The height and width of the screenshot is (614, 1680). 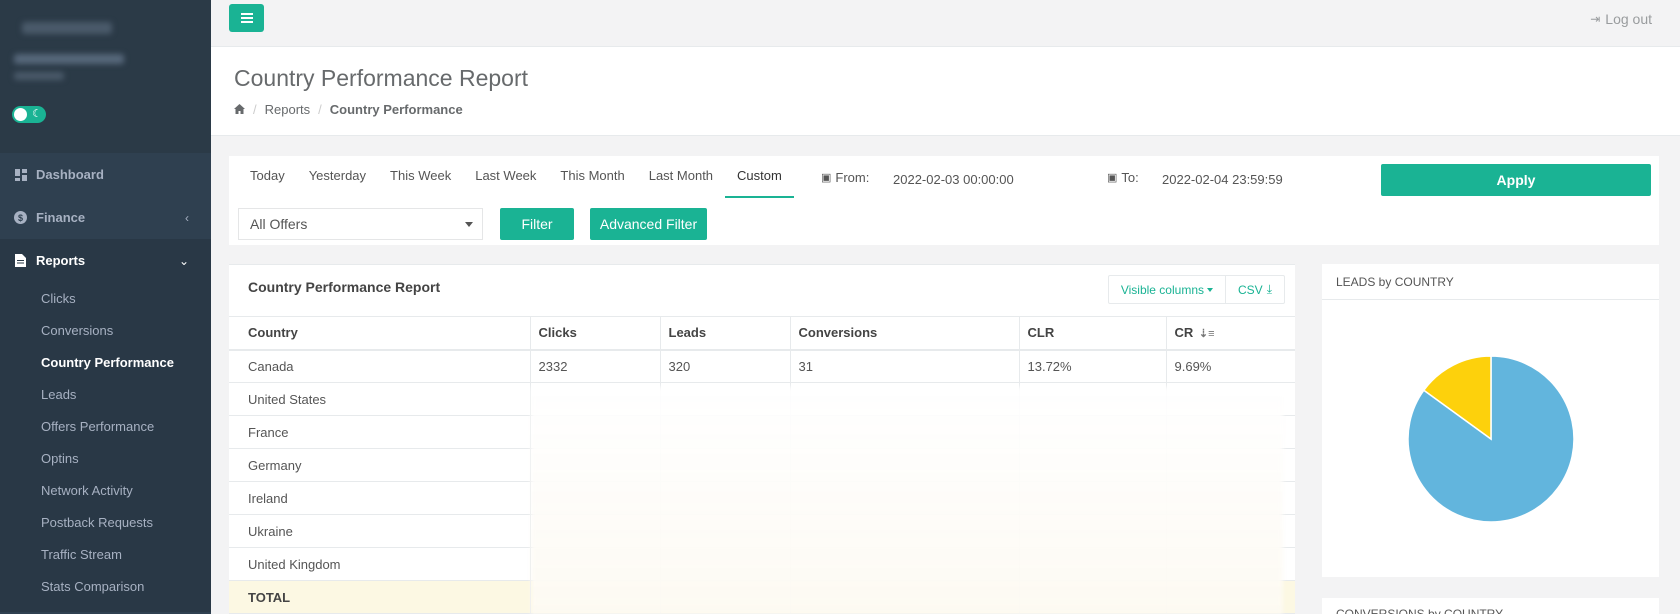 What do you see at coordinates (105, 330) in the screenshot?
I see `sidebar-subitem-conversions: Conversions` at bounding box center [105, 330].